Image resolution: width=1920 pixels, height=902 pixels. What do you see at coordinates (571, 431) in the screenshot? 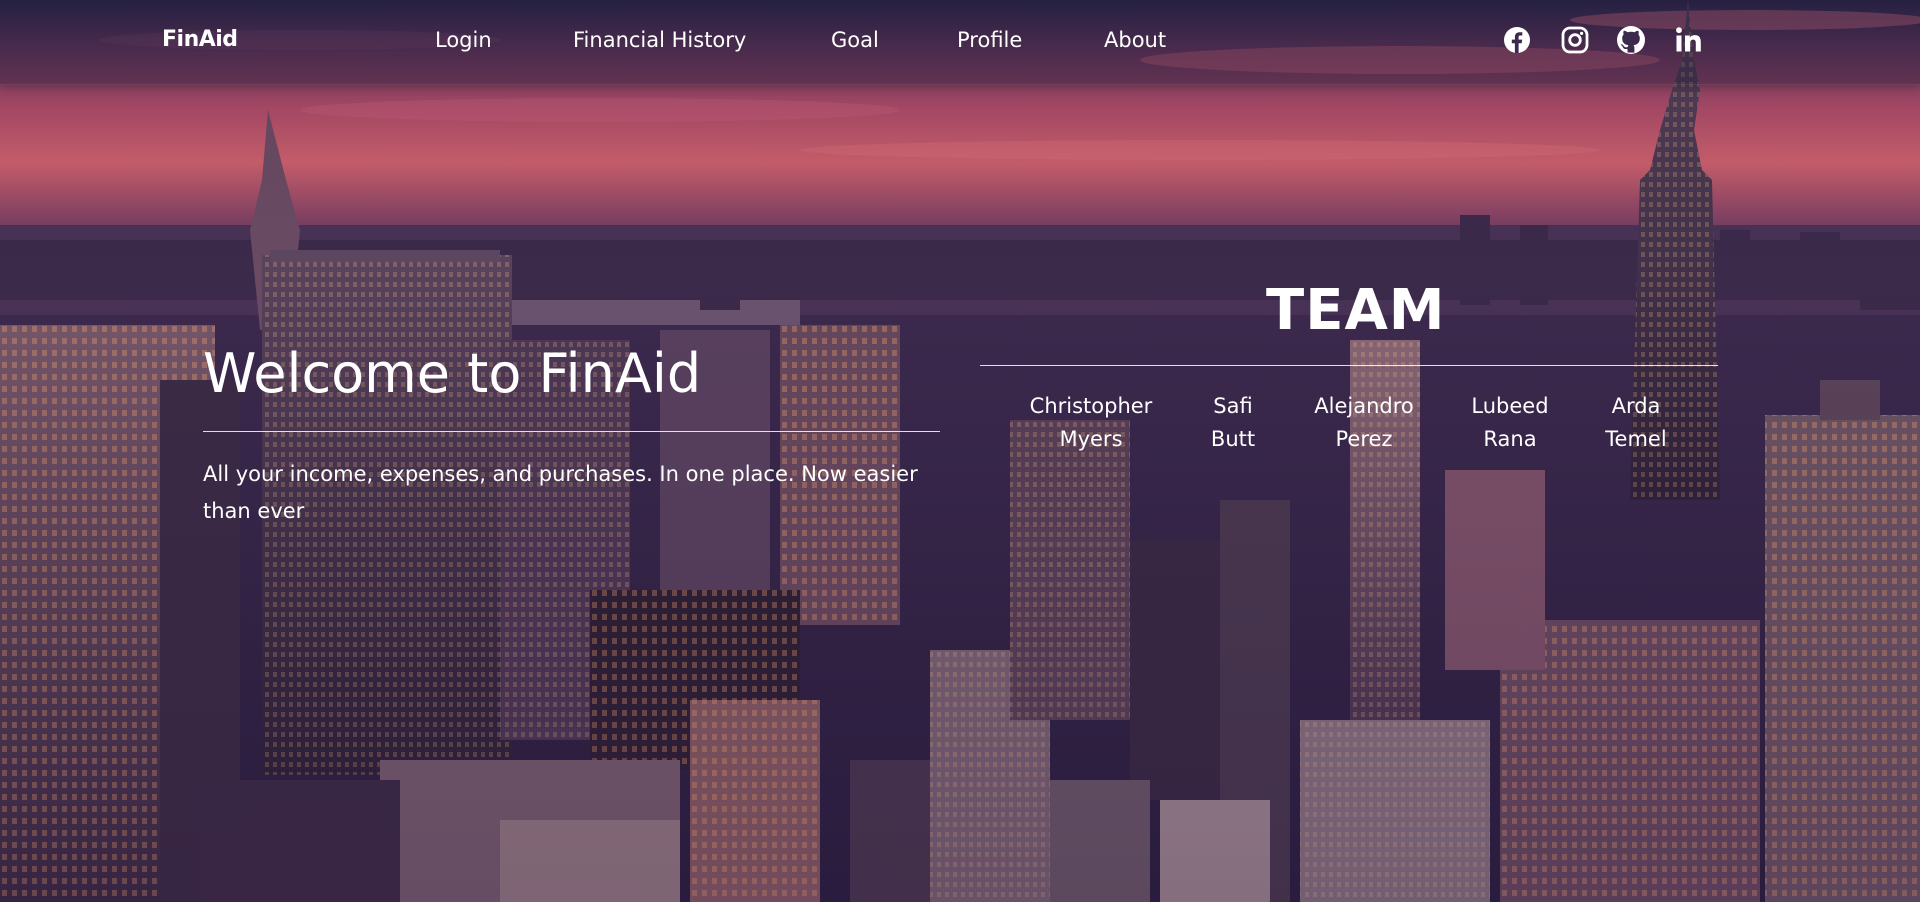
I see `welcome-divider` at bounding box center [571, 431].